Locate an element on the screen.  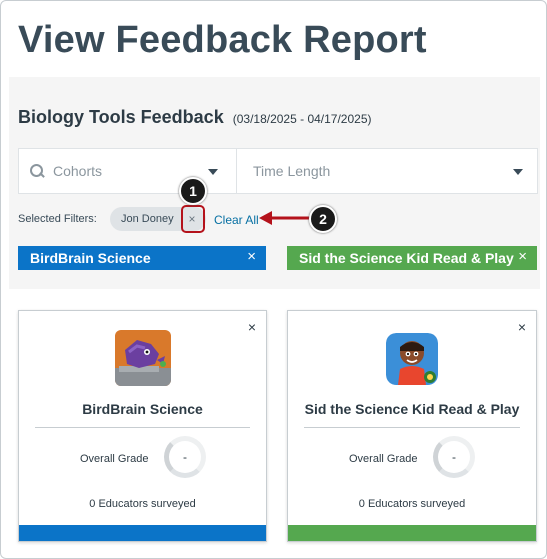
callout-badge-1: 1 is located at coordinates (193, 191).